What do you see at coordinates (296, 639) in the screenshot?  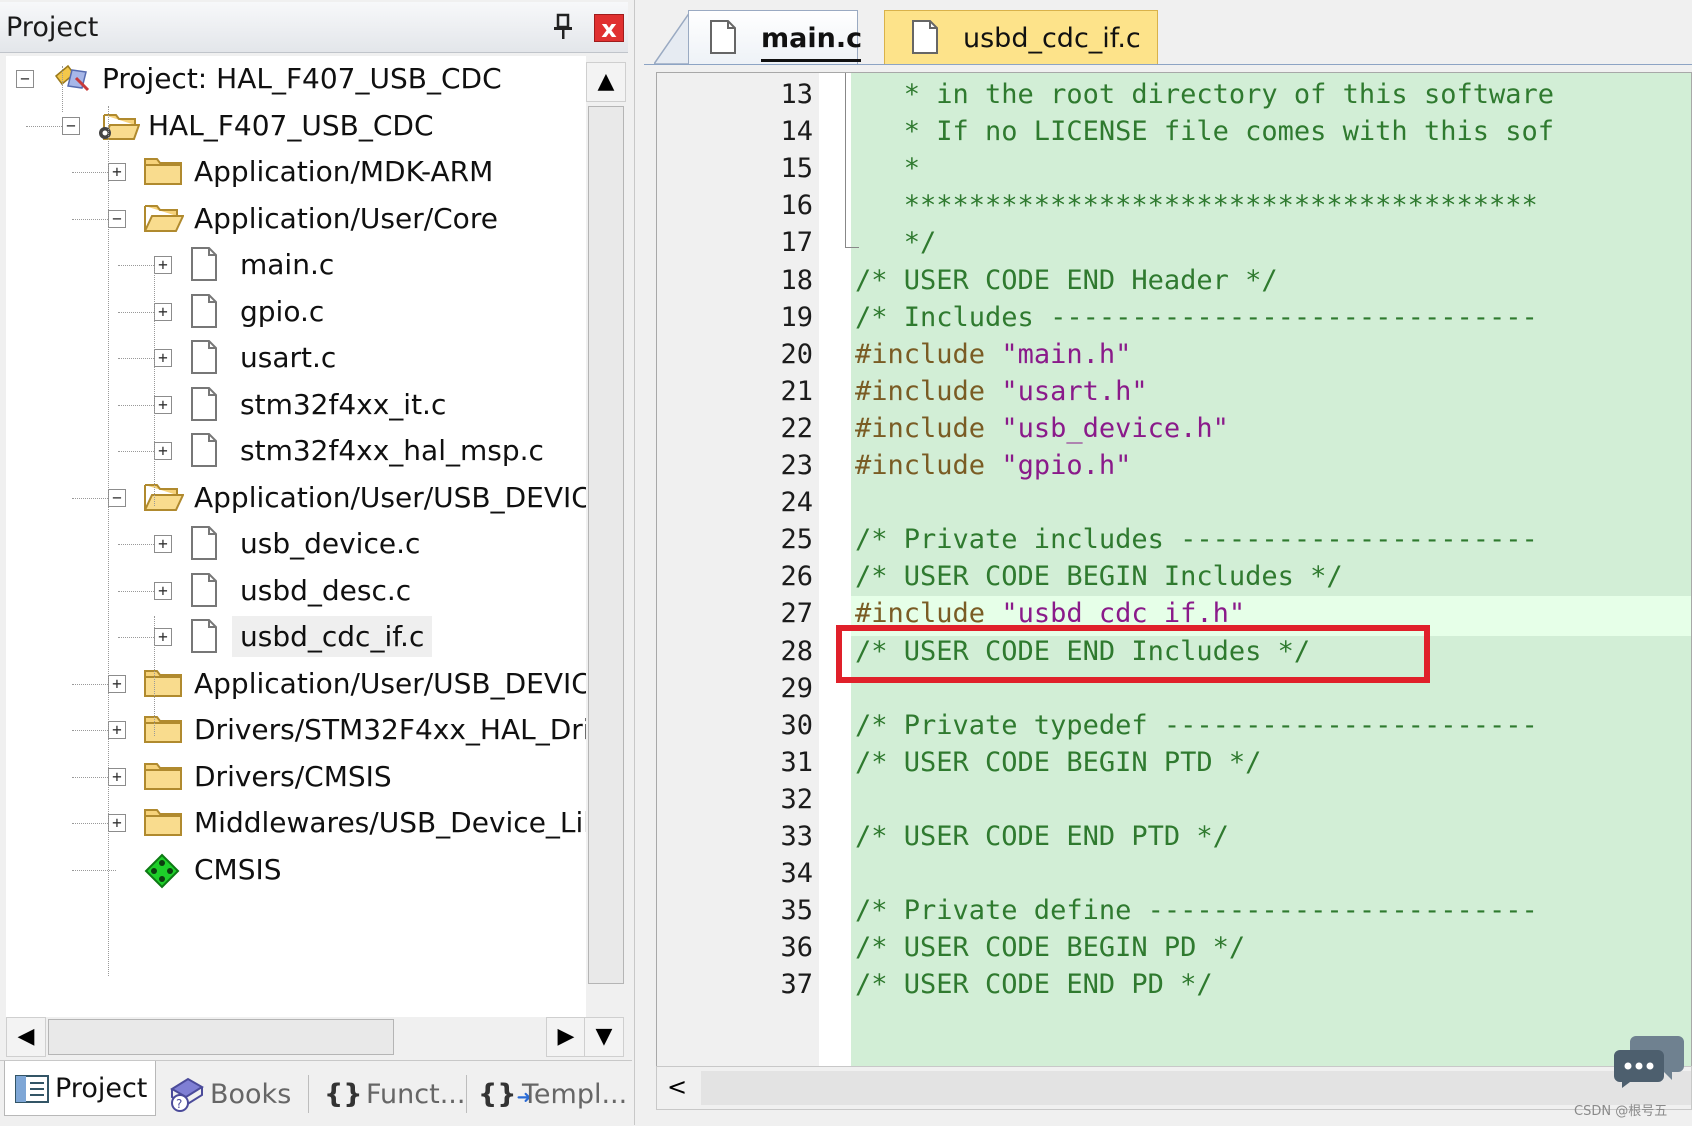 I see `tree-item-file-cdcif: + usbd_cdc_if.c` at bounding box center [296, 639].